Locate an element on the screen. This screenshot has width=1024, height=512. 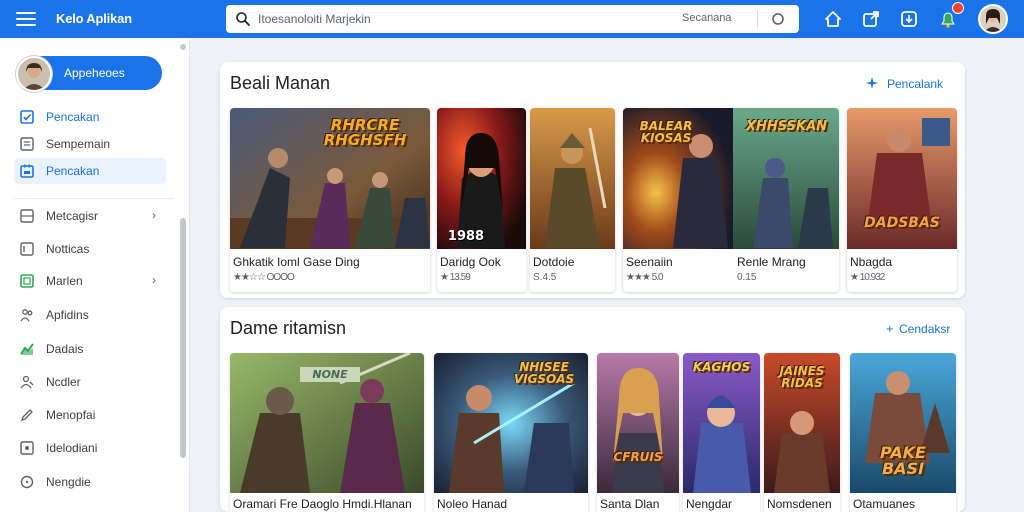
game-card: NONE Oramari Fre Daoglo Hmdi.Hlanan is located at coordinates (327, 432).